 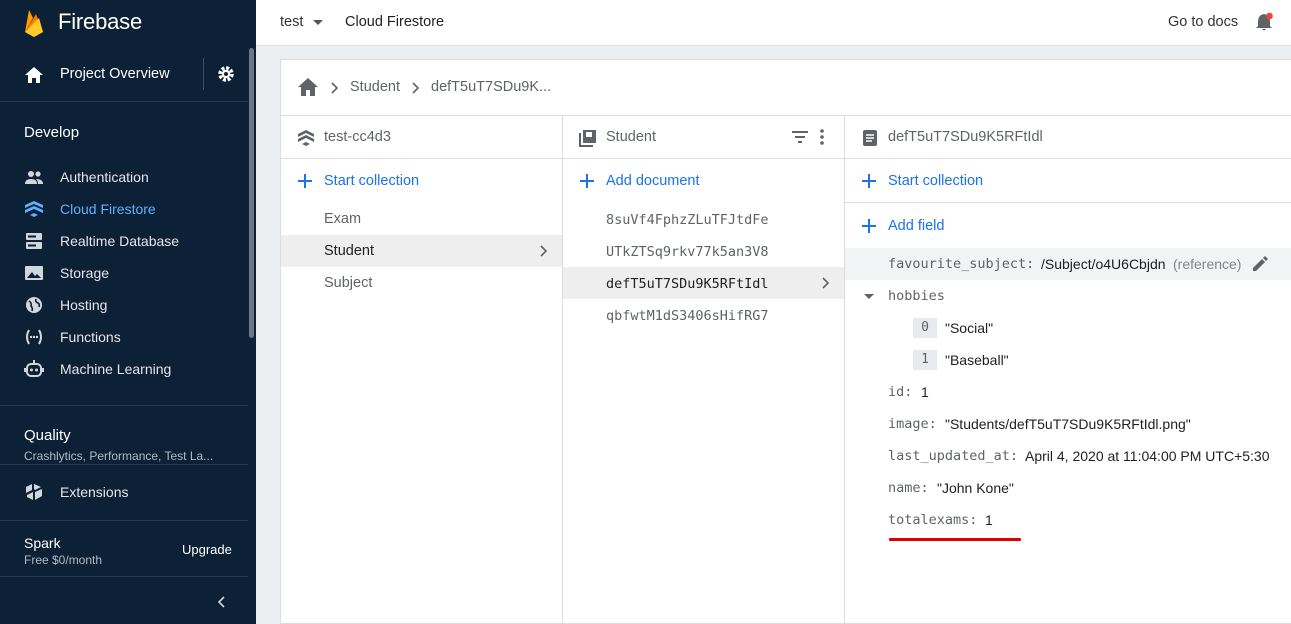 What do you see at coordinates (955, 539) in the screenshot?
I see `highlight-underline` at bounding box center [955, 539].